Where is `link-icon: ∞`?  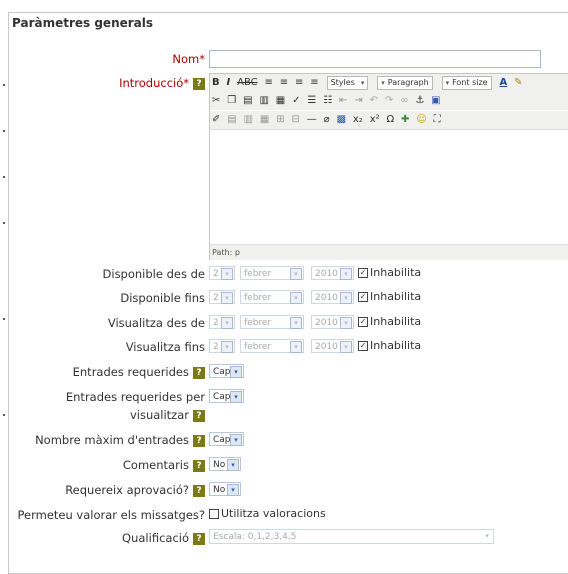
link-icon: ∞ is located at coordinates (404, 100).